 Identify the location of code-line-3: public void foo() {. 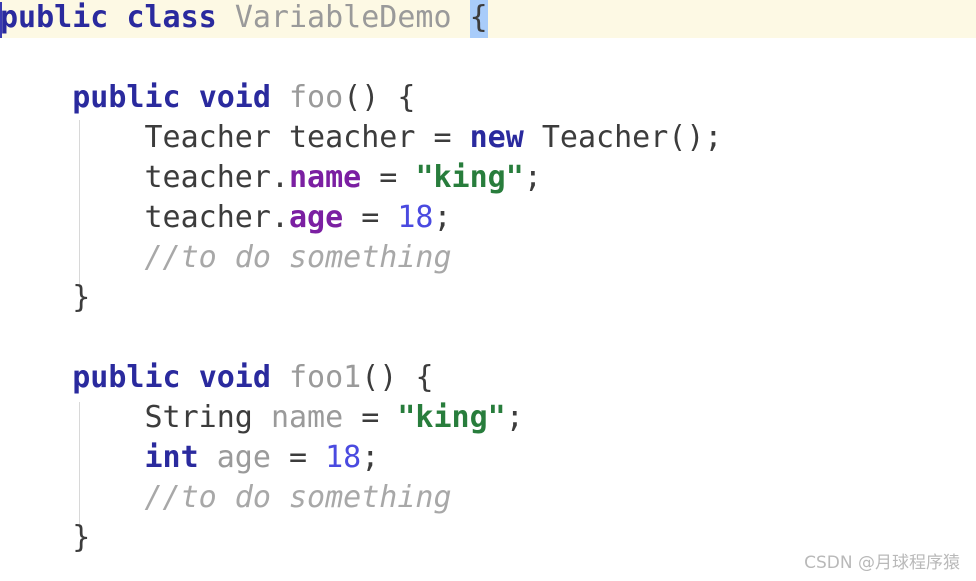
(488, 98).